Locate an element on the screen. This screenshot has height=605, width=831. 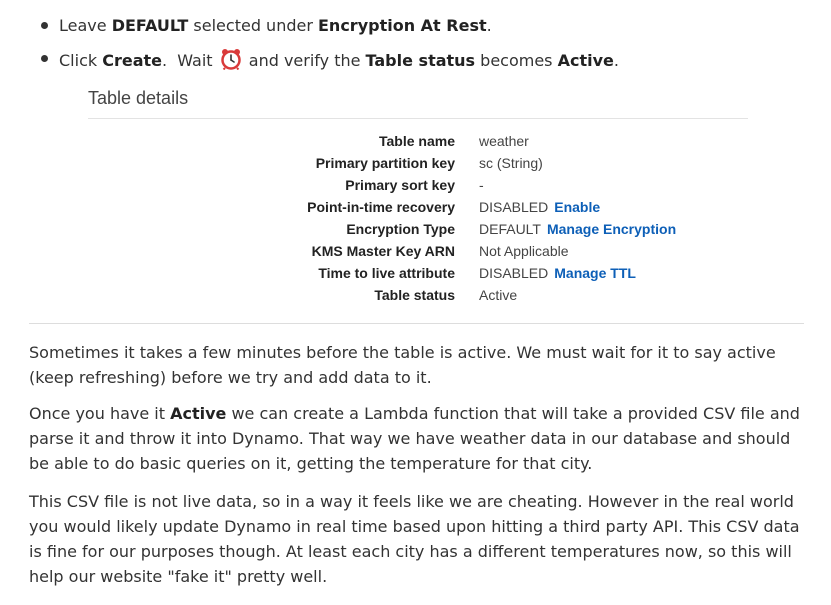
detail-key: Point-in-time recovery is located at coordinates (381, 207).